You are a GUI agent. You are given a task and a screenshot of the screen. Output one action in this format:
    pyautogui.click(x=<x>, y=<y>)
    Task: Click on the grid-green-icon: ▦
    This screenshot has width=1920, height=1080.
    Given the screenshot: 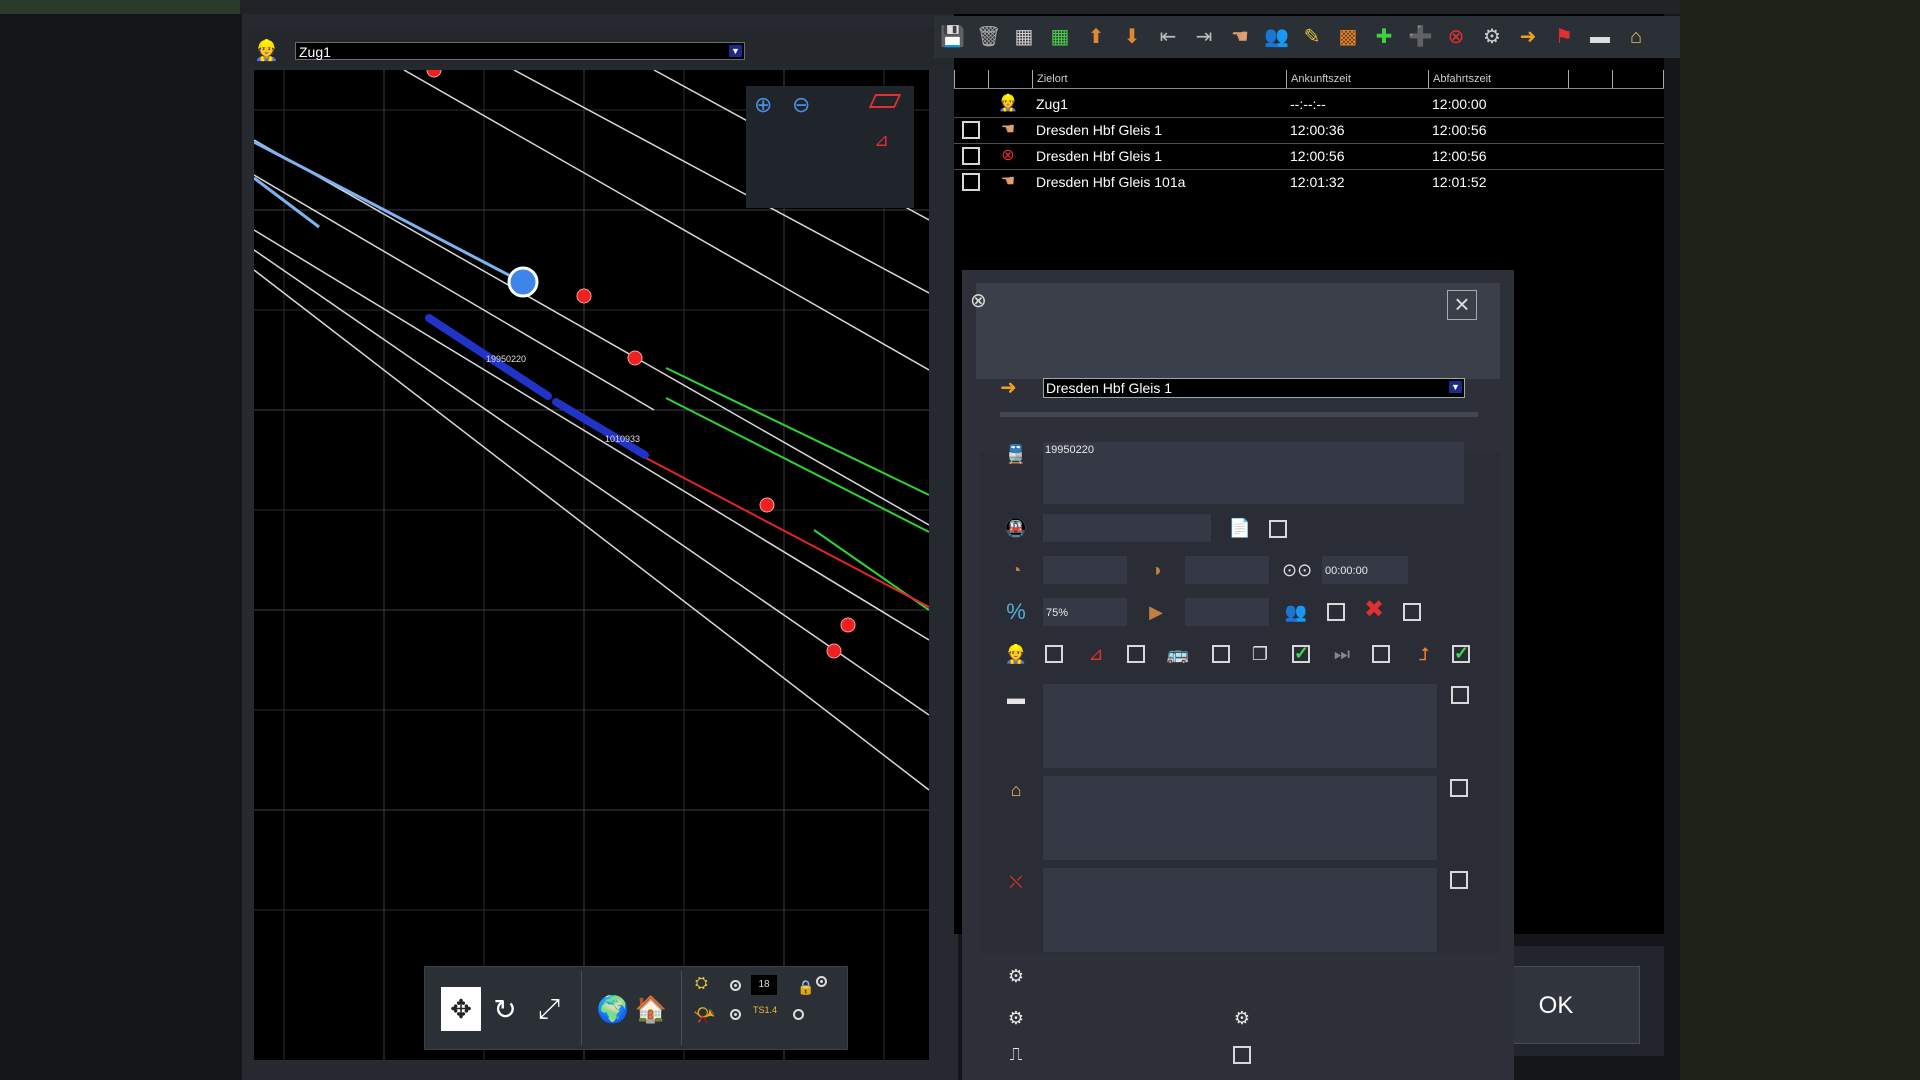 What is the action you would take?
    pyautogui.click(x=1060, y=37)
    